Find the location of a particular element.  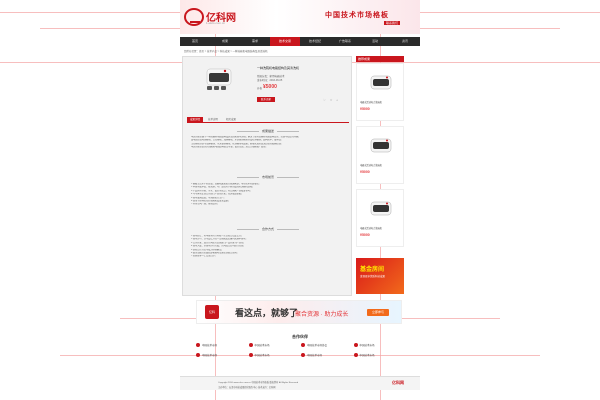

banner-logo-icon: 亿科 is located at coordinates (212, 312).